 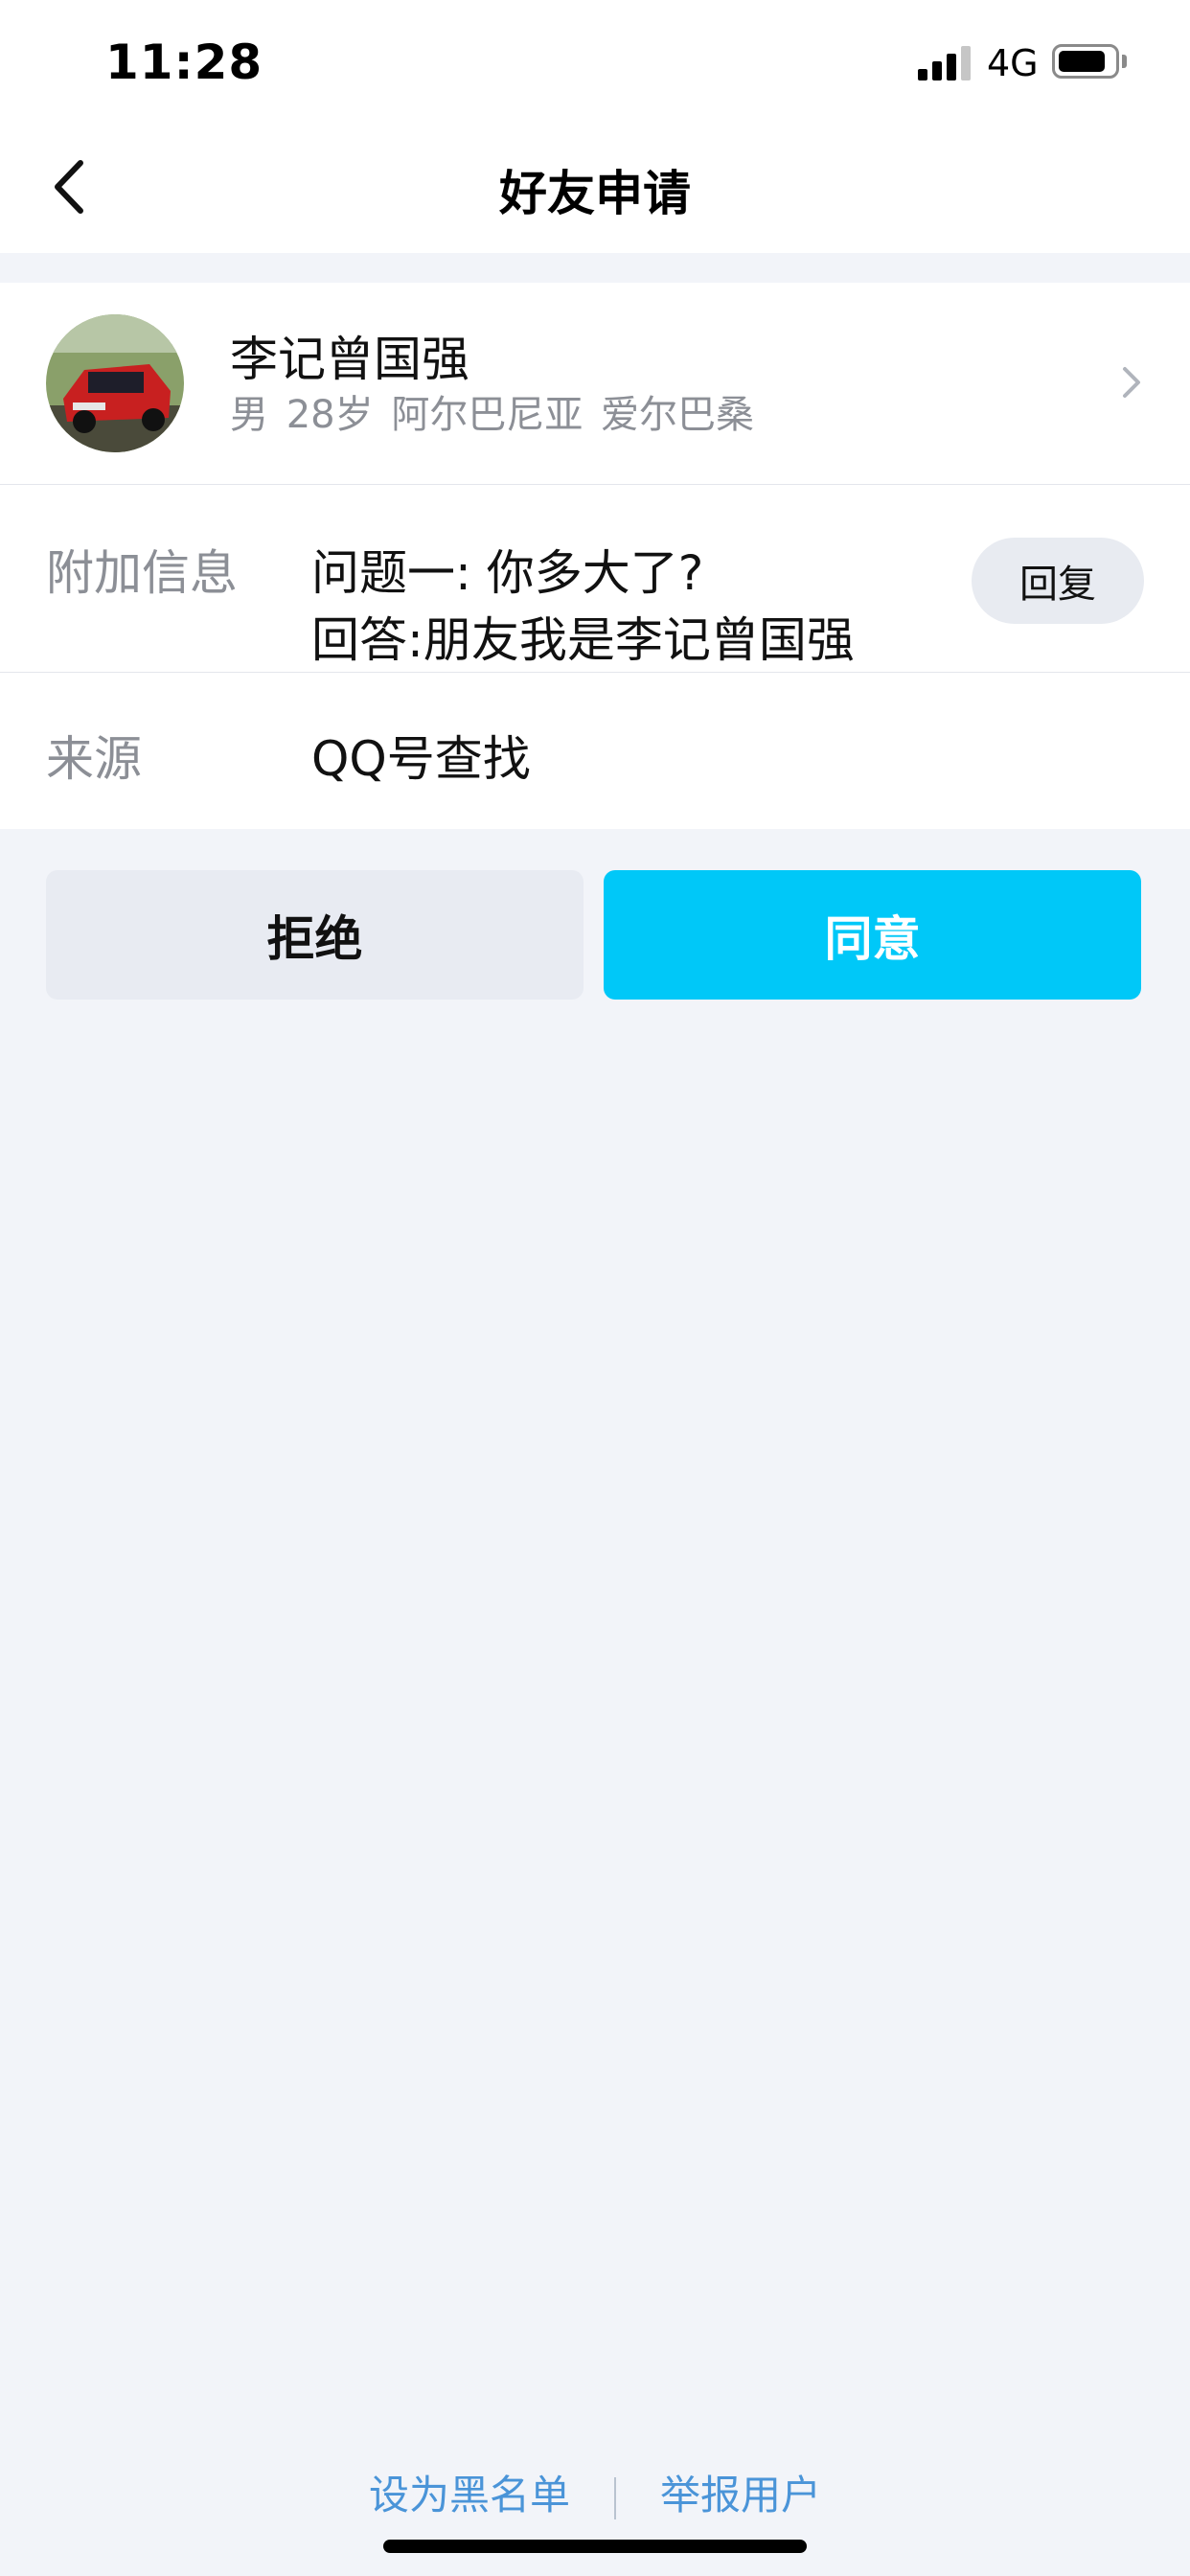 I want to click on home-indicator, so click(x=595, y=2546).